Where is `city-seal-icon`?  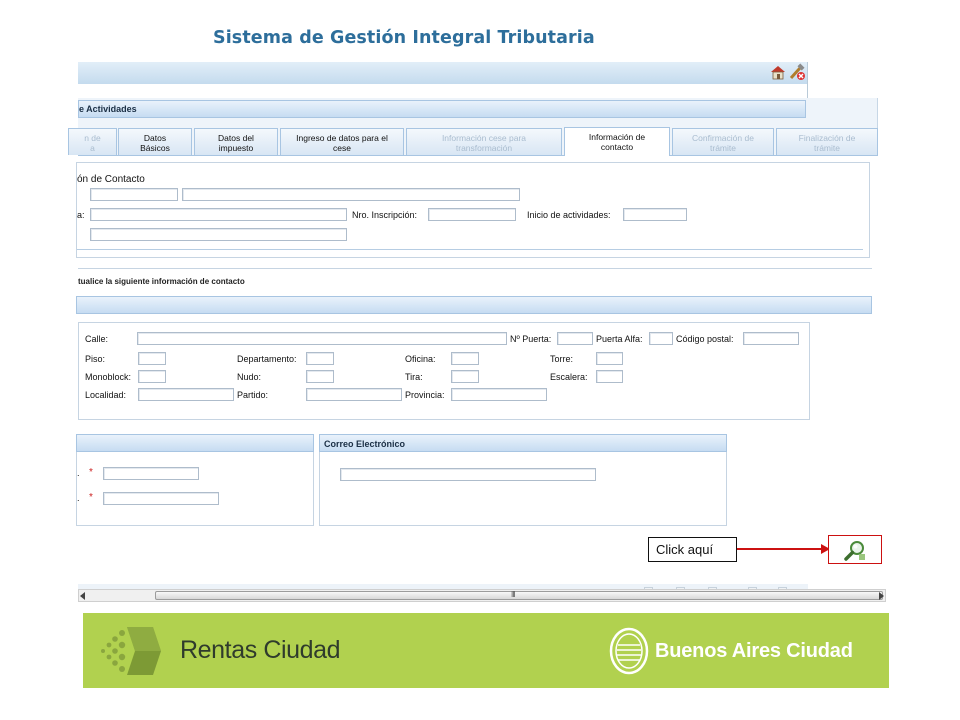 city-seal-icon is located at coordinates (629, 651).